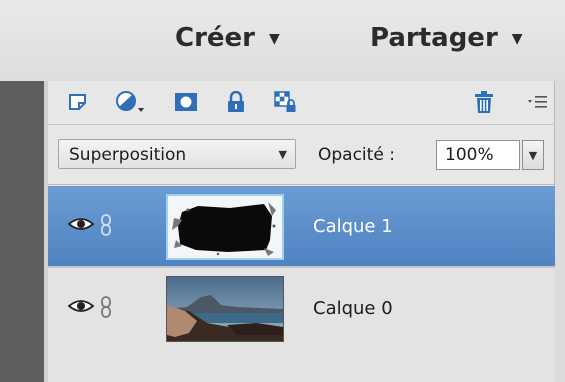  I want to click on blend-mode-select: Superposition ▼, so click(177, 154).